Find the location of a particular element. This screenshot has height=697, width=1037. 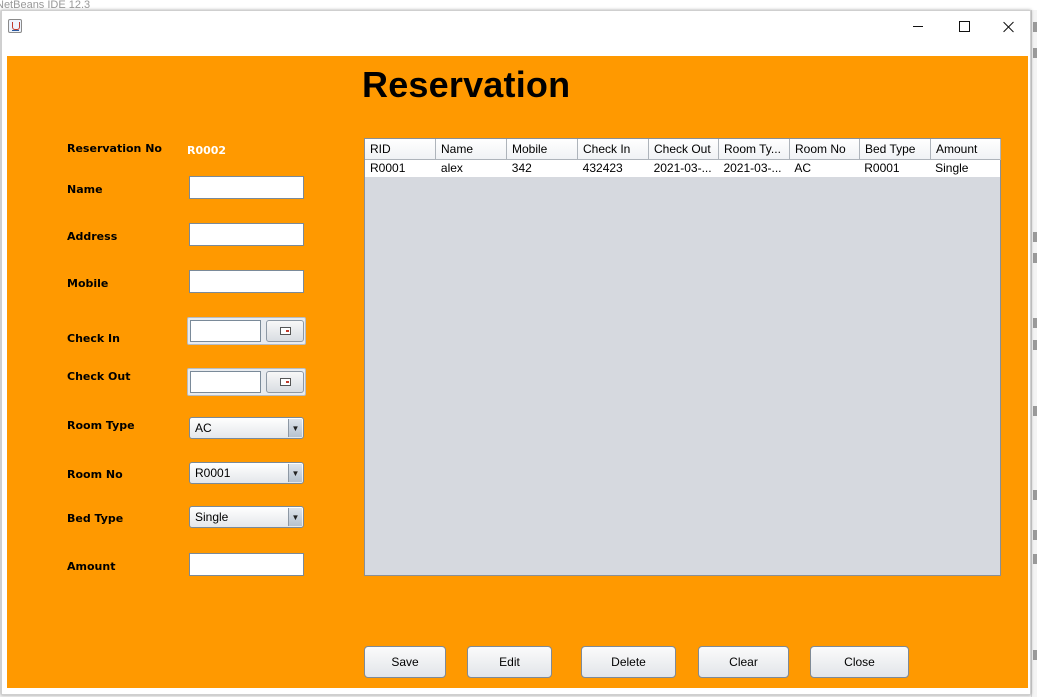

table-cell: AC is located at coordinates (803, 168).